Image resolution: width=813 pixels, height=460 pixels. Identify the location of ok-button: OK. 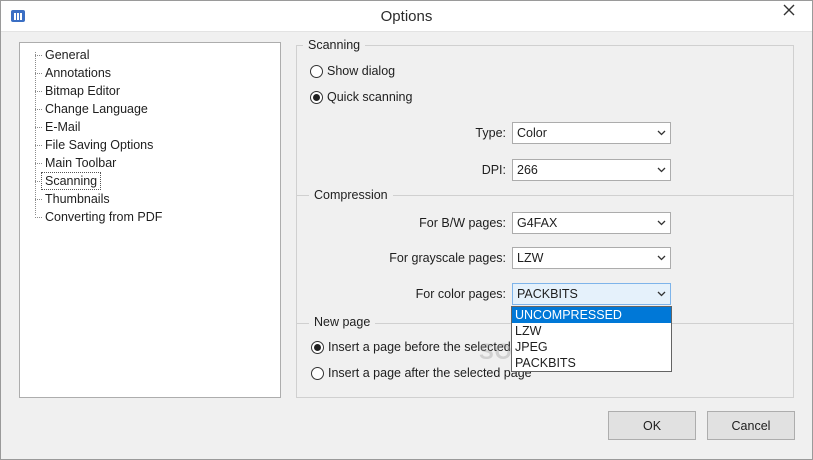
(652, 425).